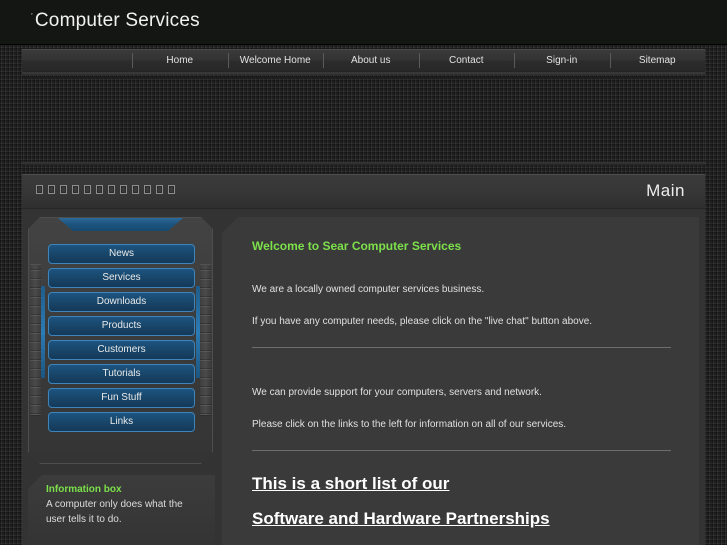 The image size is (727, 545). What do you see at coordinates (84, 489) in the screenshot?
I see `information-box-title: Information box` at bounding box center [84, 489].